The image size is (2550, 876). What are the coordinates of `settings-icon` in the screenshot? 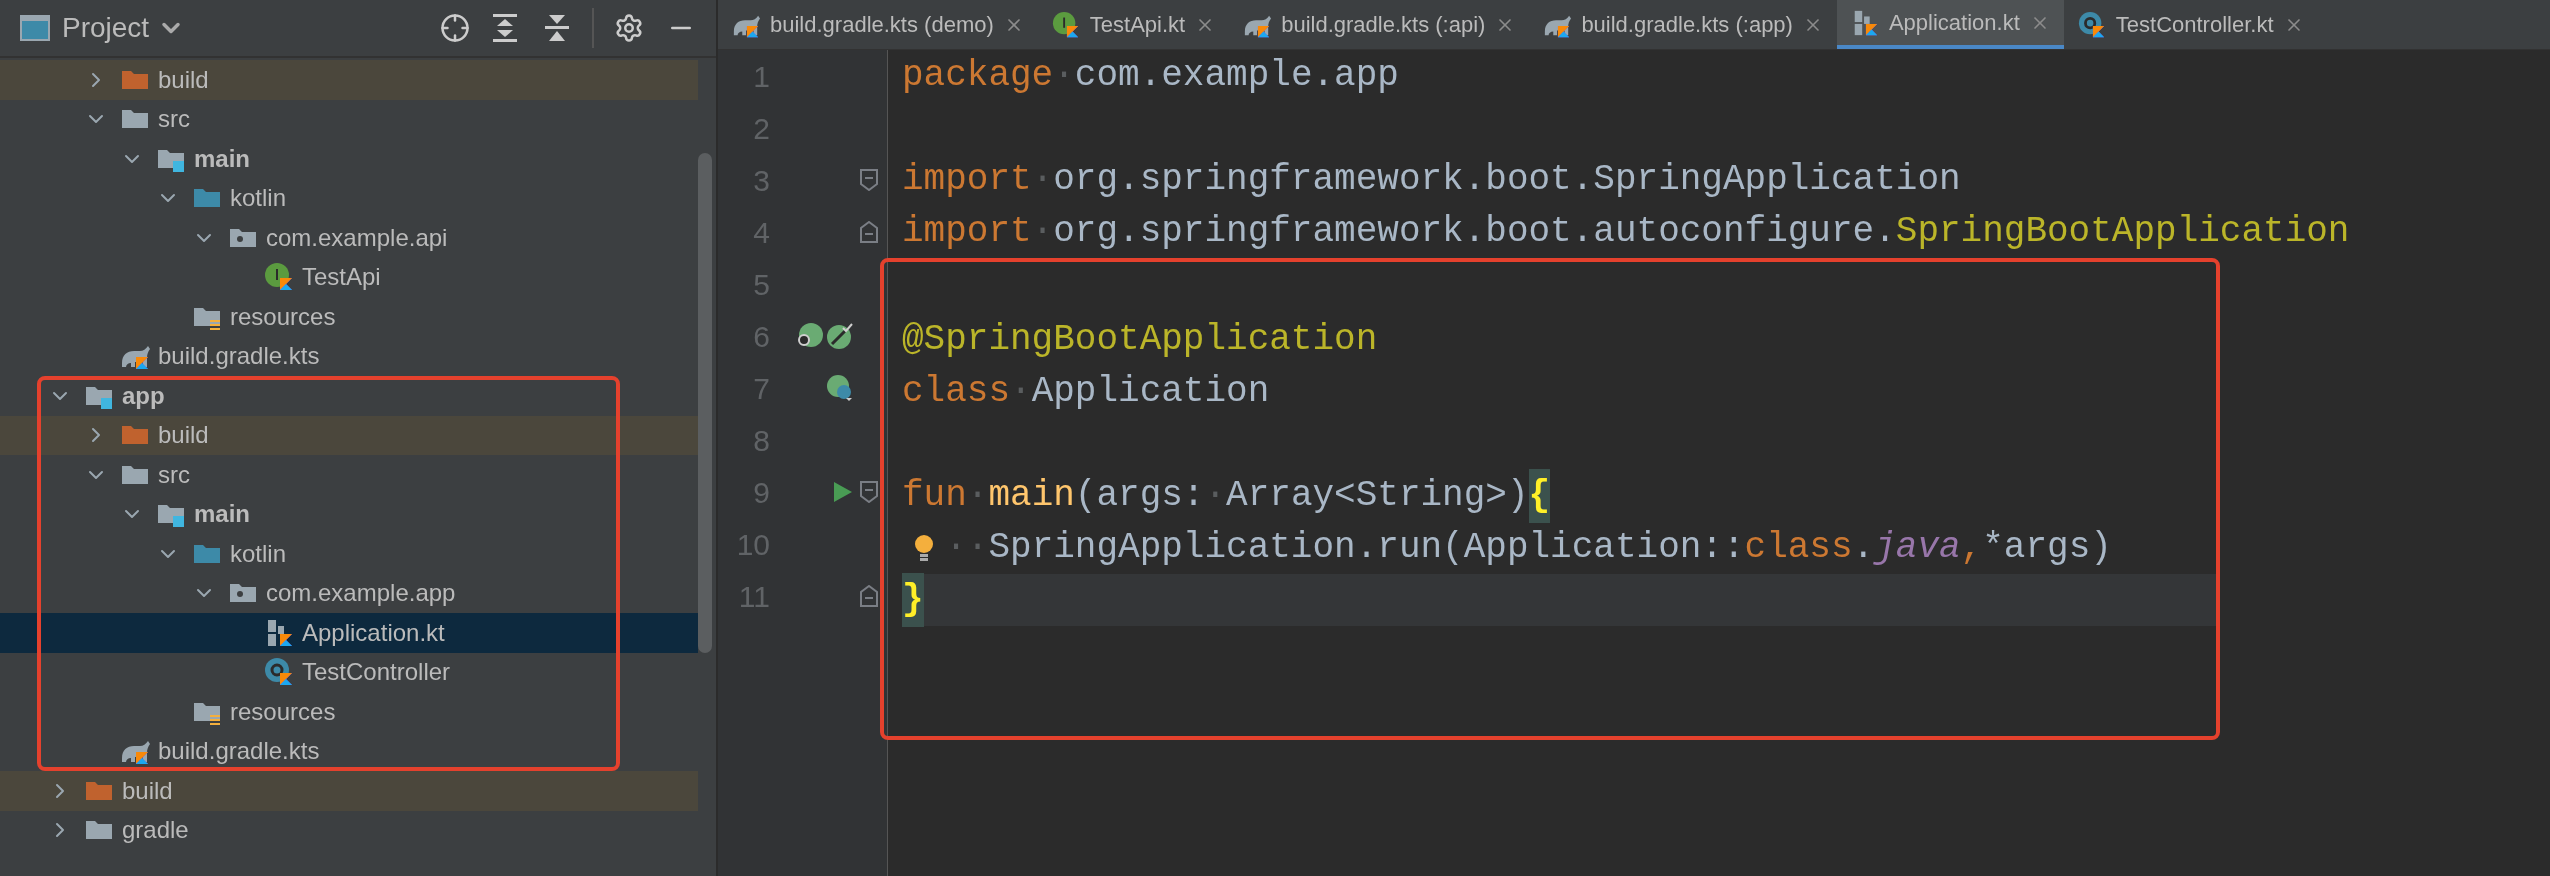 It's located at (629, 28).